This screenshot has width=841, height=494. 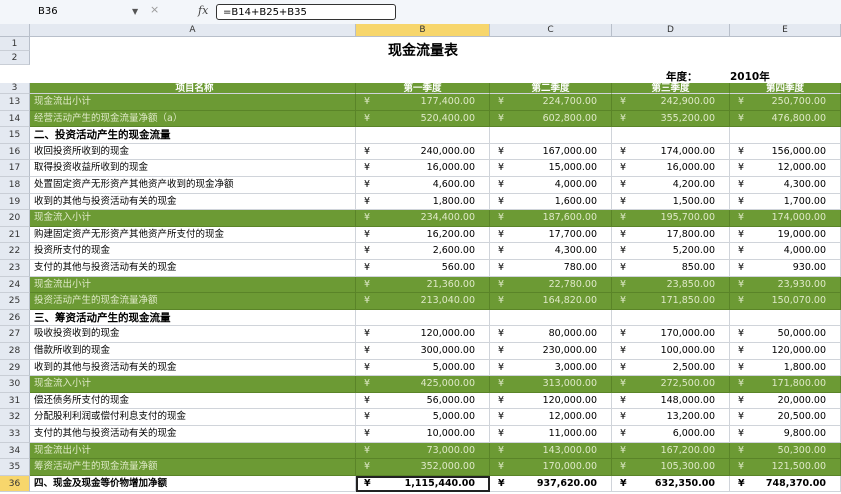 I want to click on cancel-icon: ×, so click(x=157, y=10).